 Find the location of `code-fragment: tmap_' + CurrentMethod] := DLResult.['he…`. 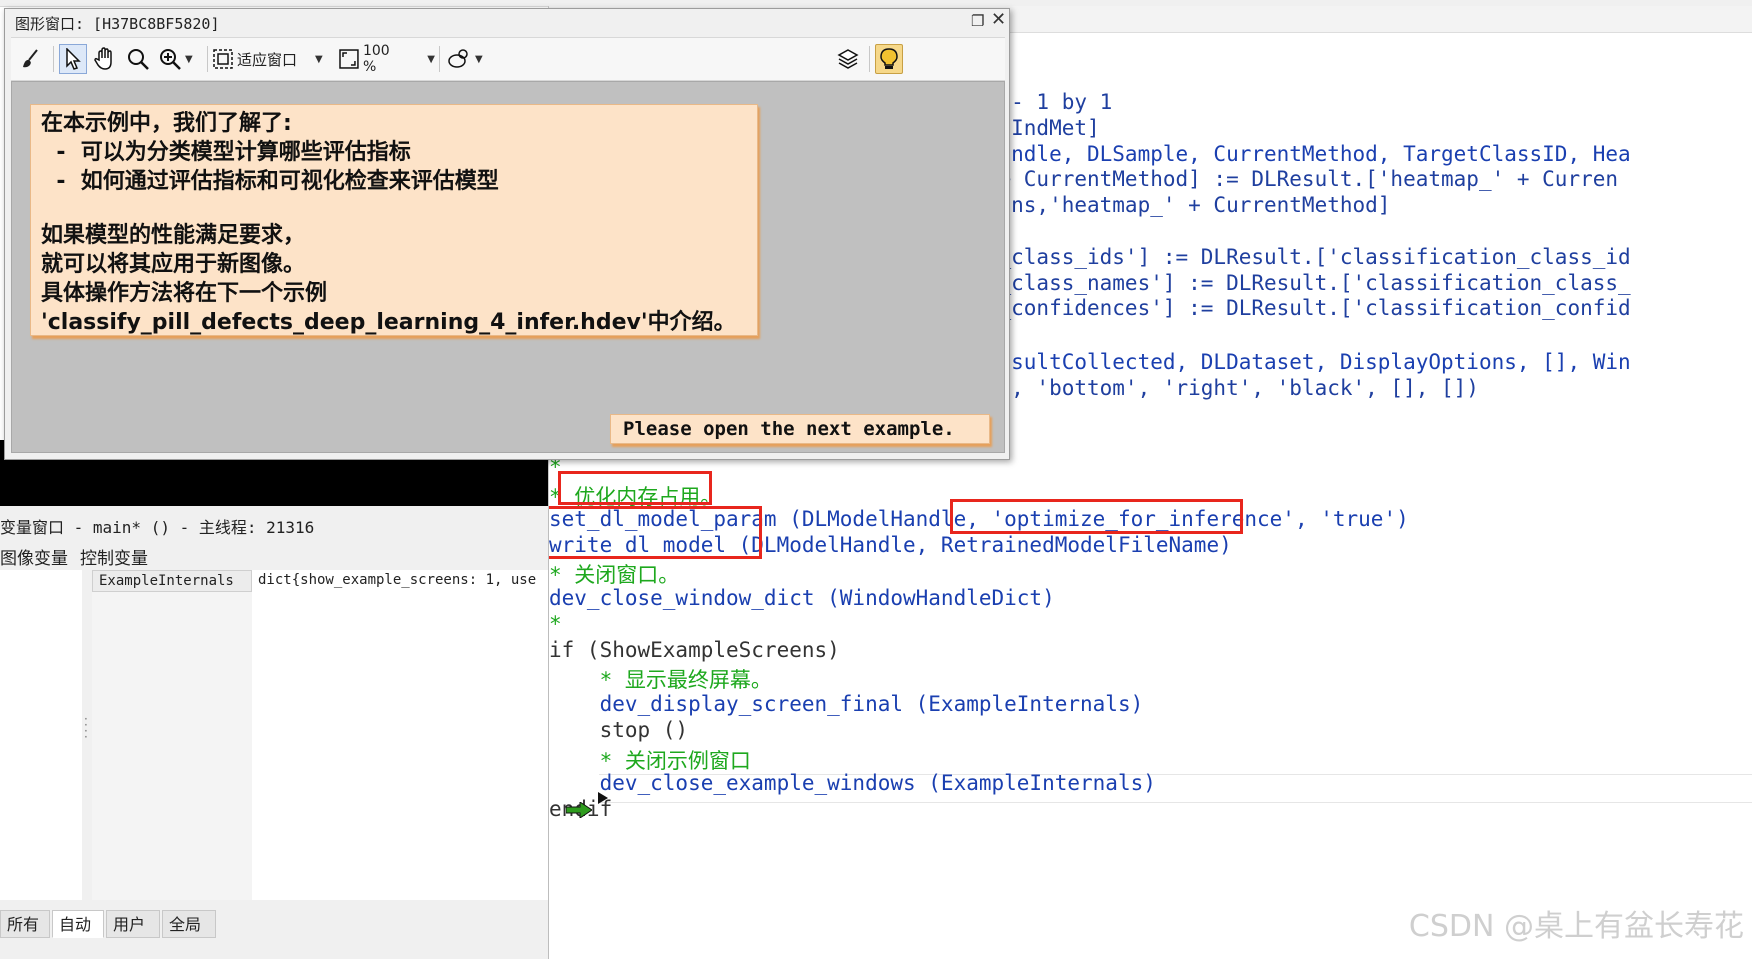

code-fragment: tmap_' + CurrentMethod] := DLResult.['he… is located at coordinates (1264, 179).